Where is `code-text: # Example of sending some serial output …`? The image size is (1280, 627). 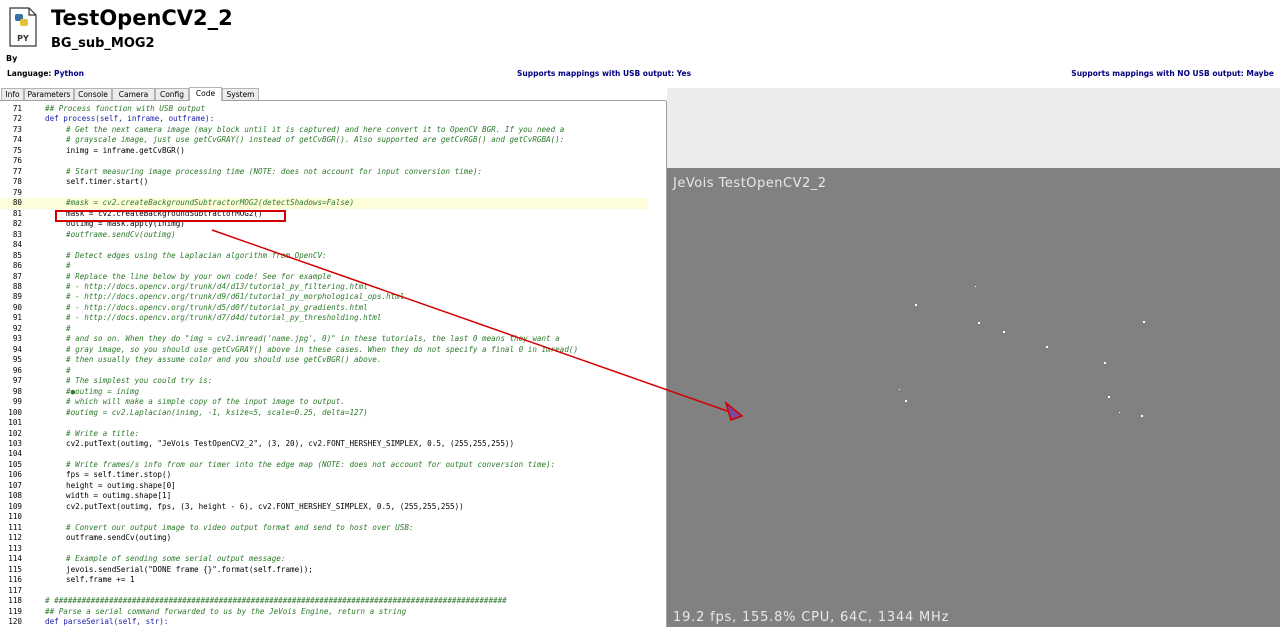
code-text: # Example of sending some serial output … is located at coordinates (176, 559).